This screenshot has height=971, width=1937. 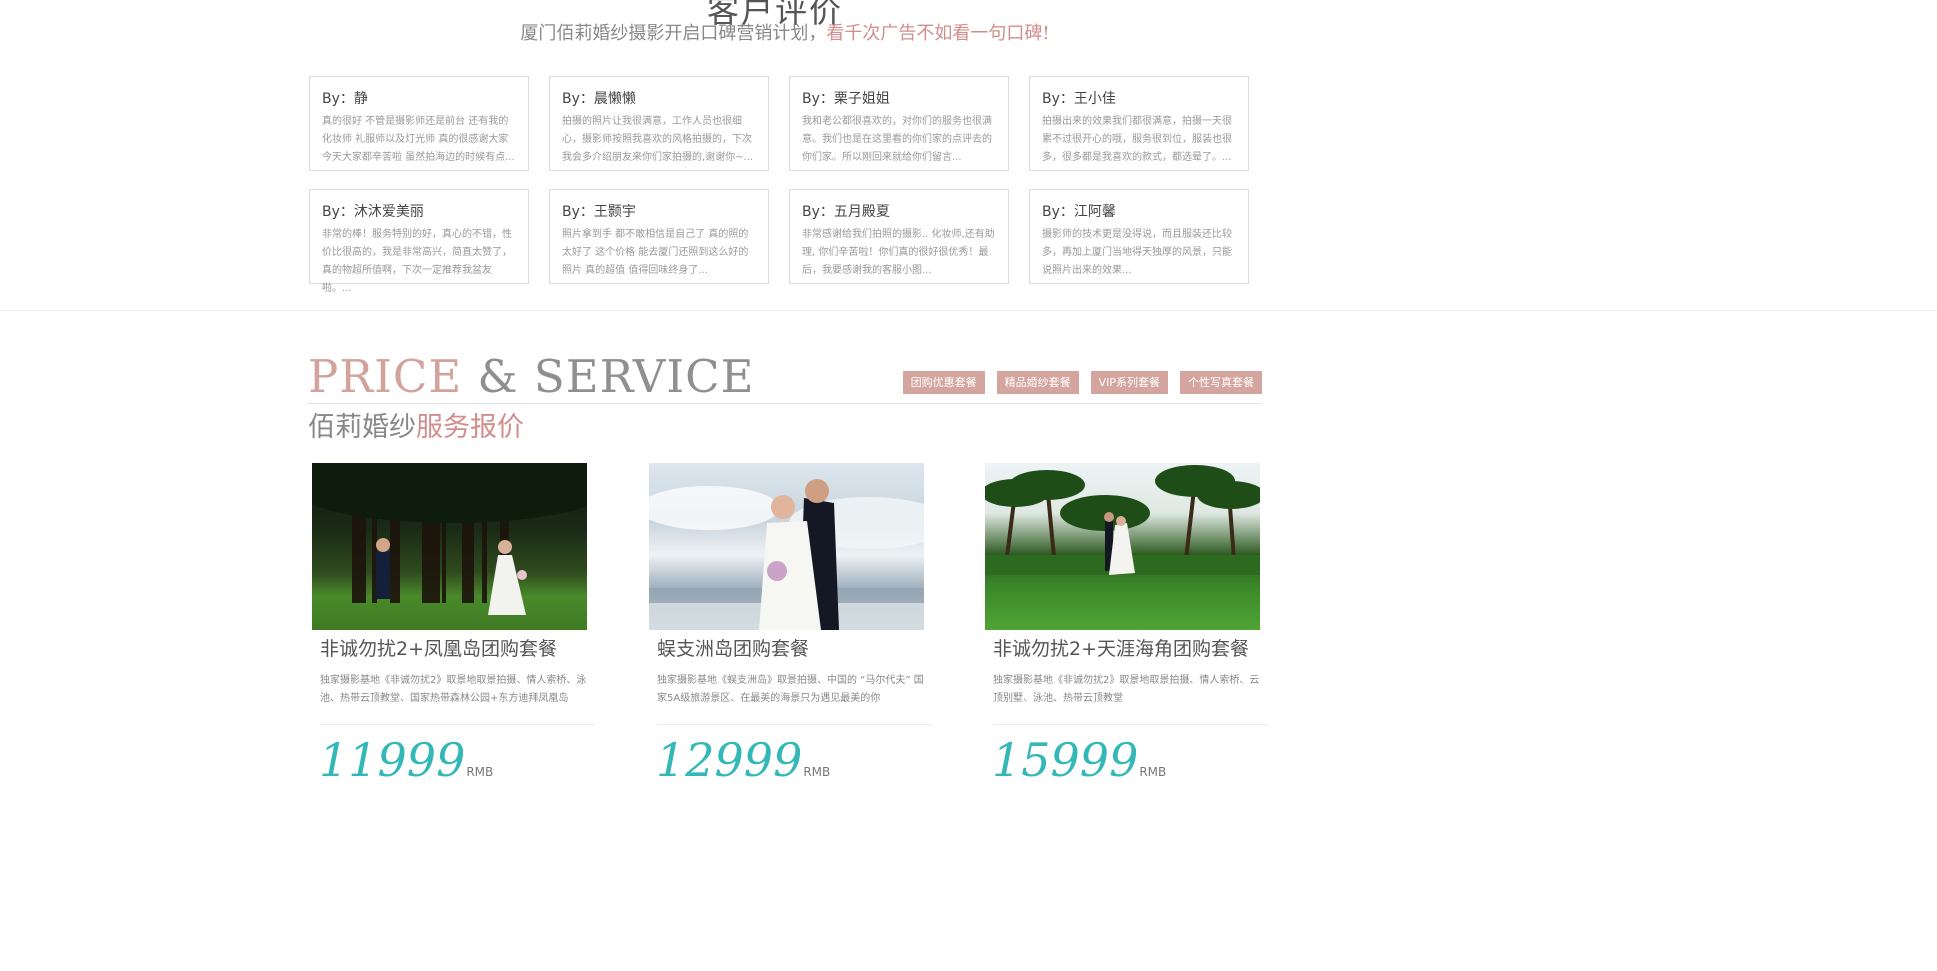 I want to click on package-price-row: 15999 RMB, so click(x=1131, y=760).